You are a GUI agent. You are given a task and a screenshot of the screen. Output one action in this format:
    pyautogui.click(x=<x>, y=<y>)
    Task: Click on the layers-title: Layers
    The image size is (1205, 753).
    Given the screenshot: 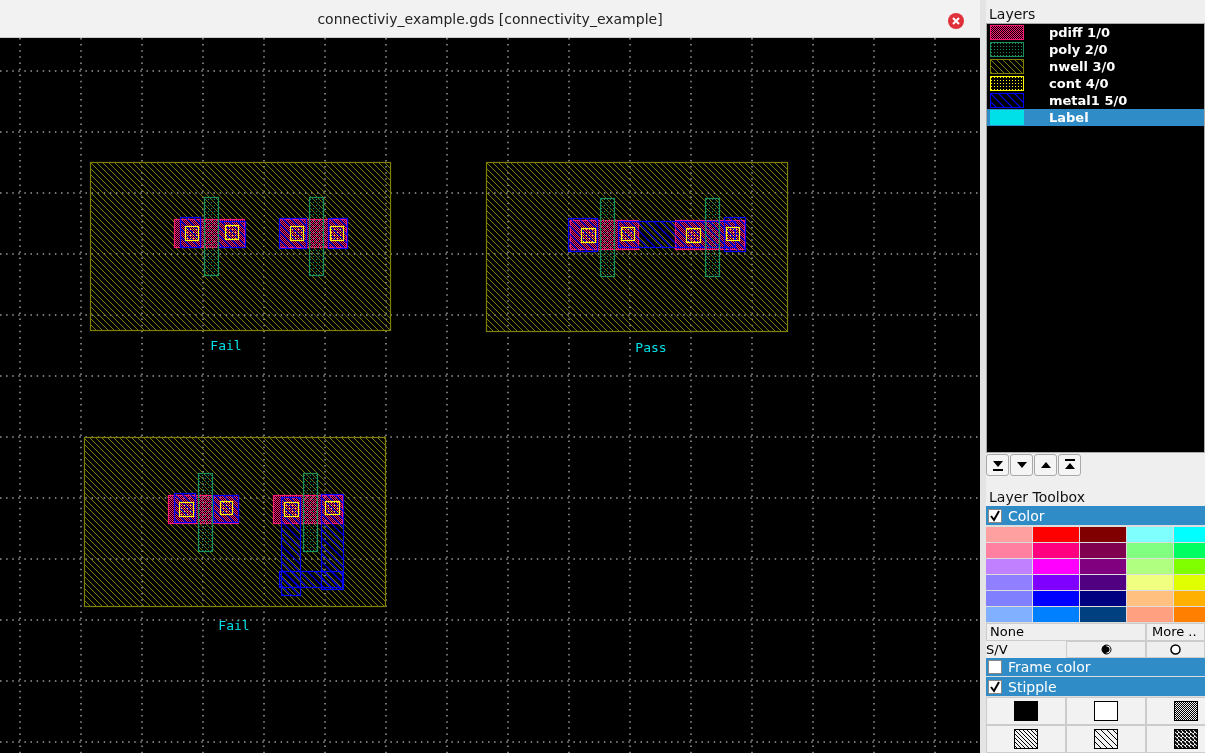 What is the action you would take?
    pyautogui.click(x=1012, y=14)
    